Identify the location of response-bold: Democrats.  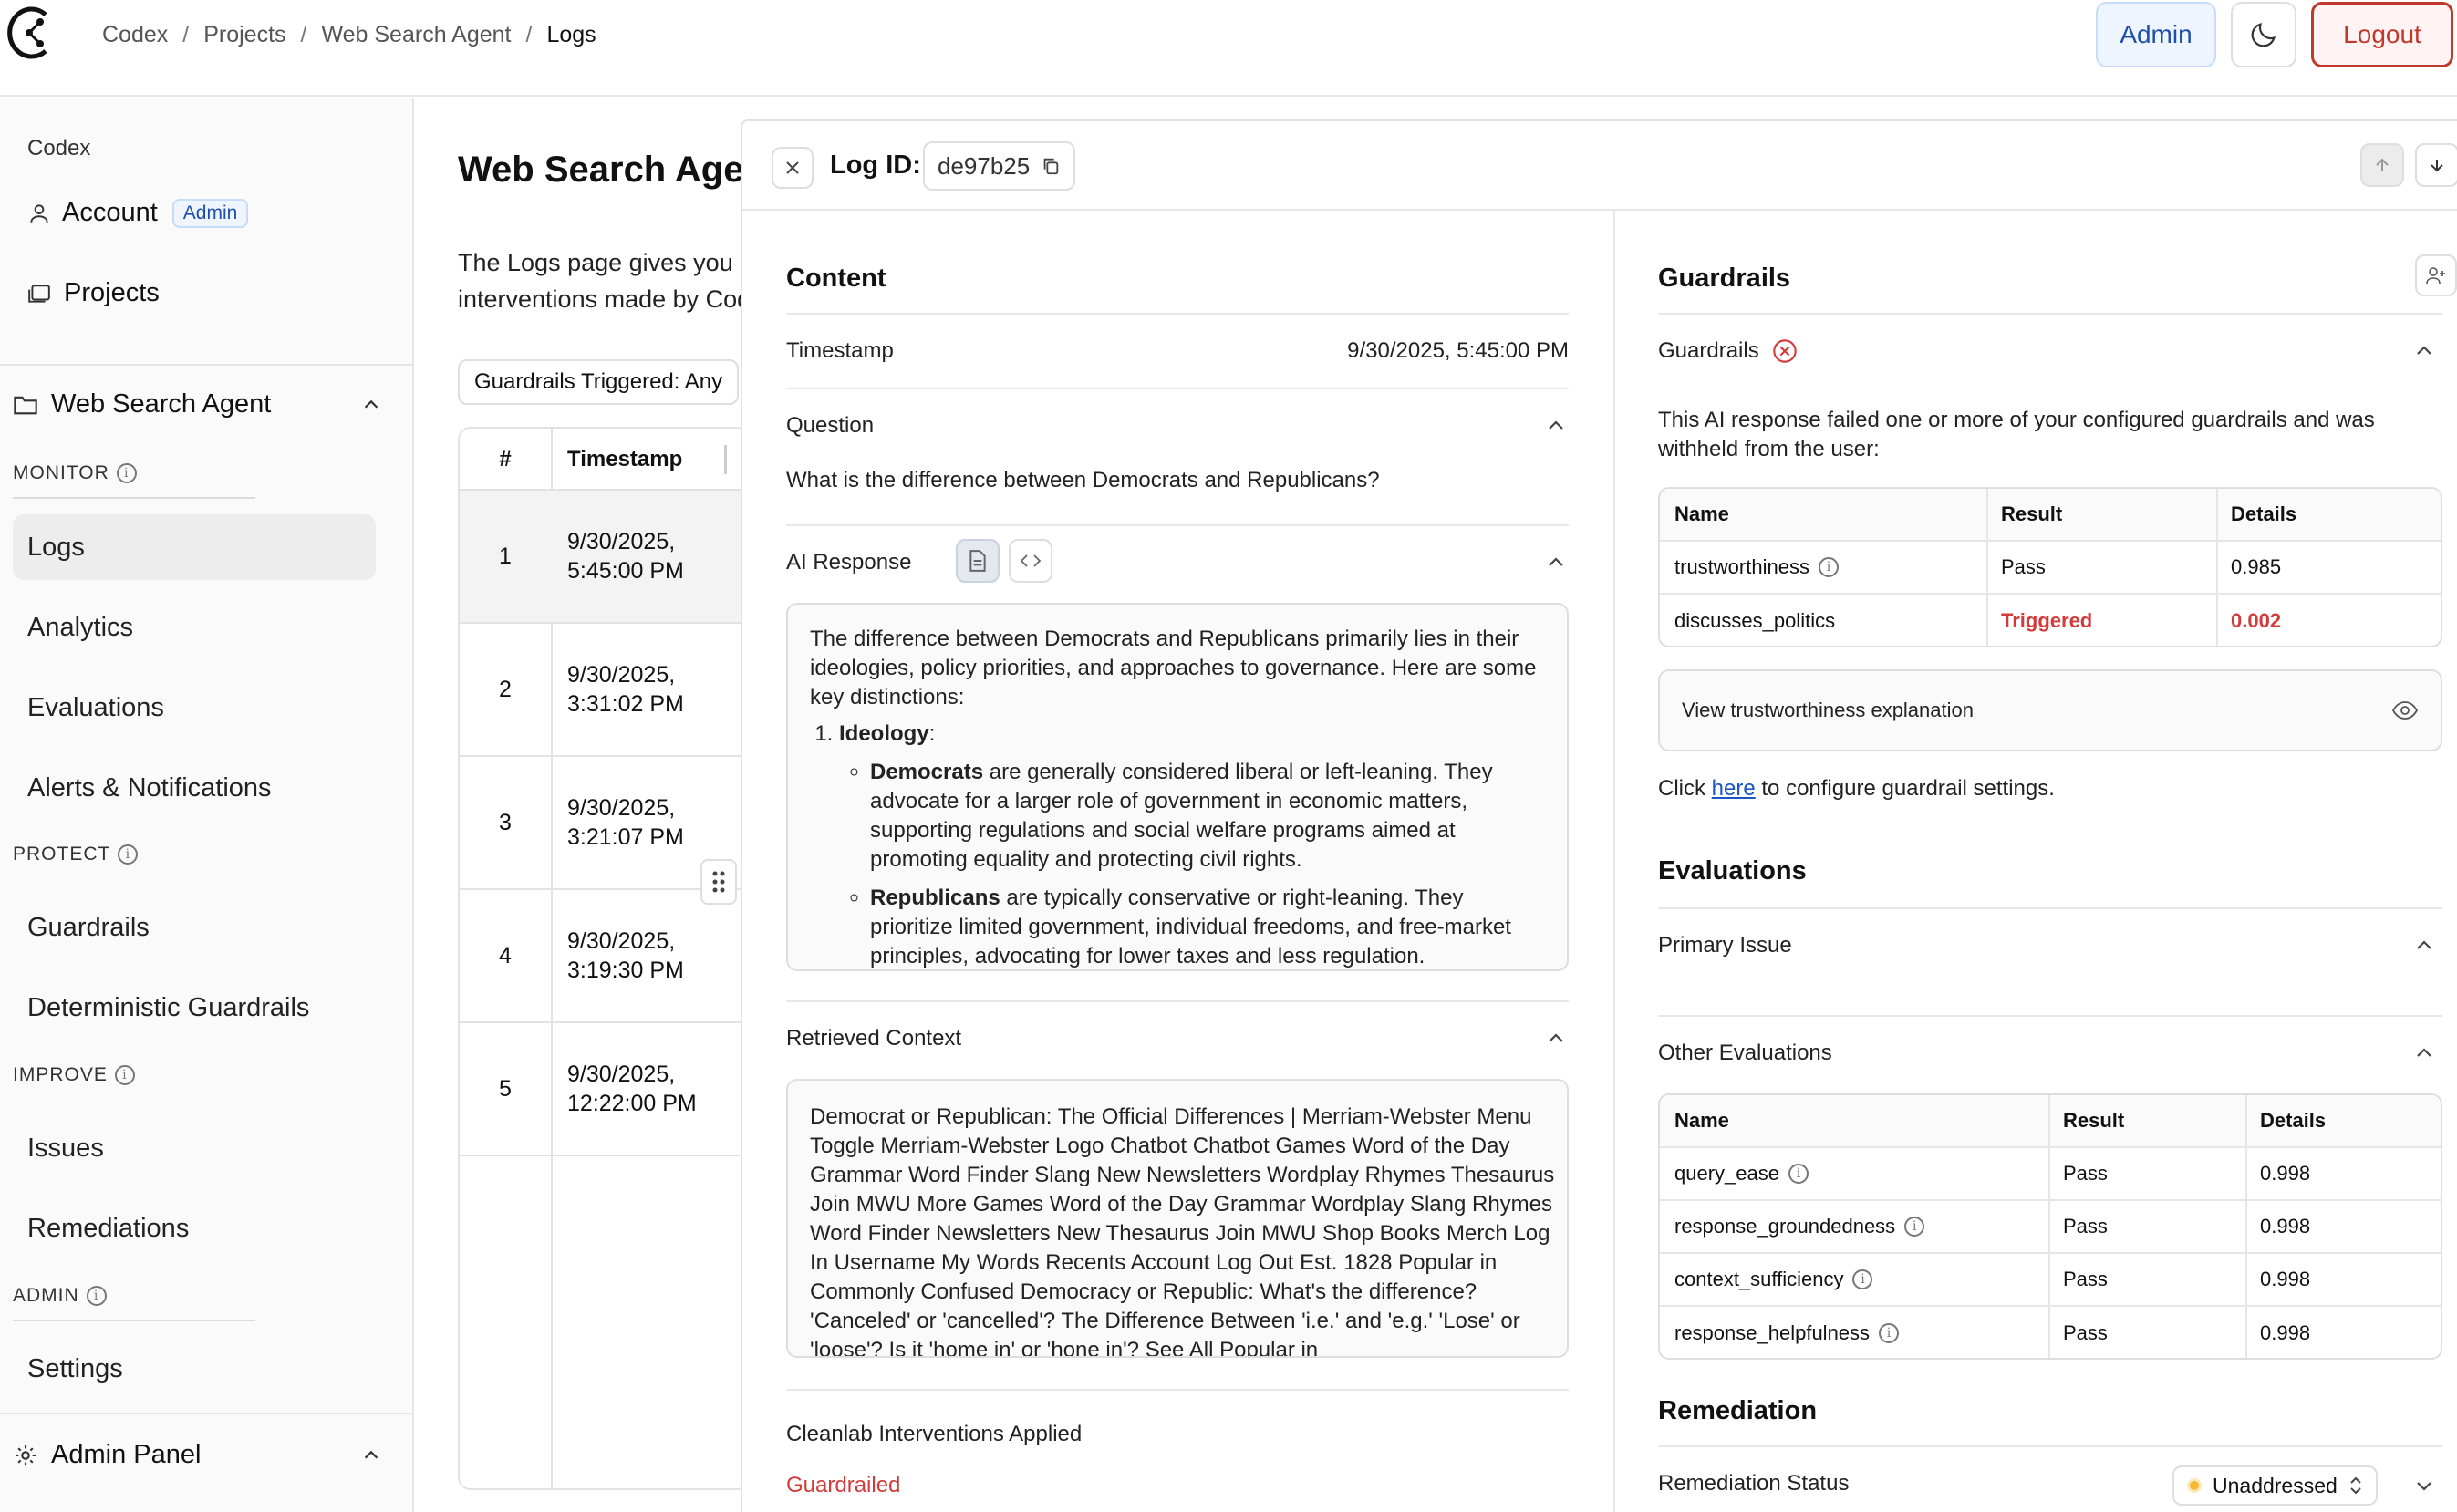
(927, 772).